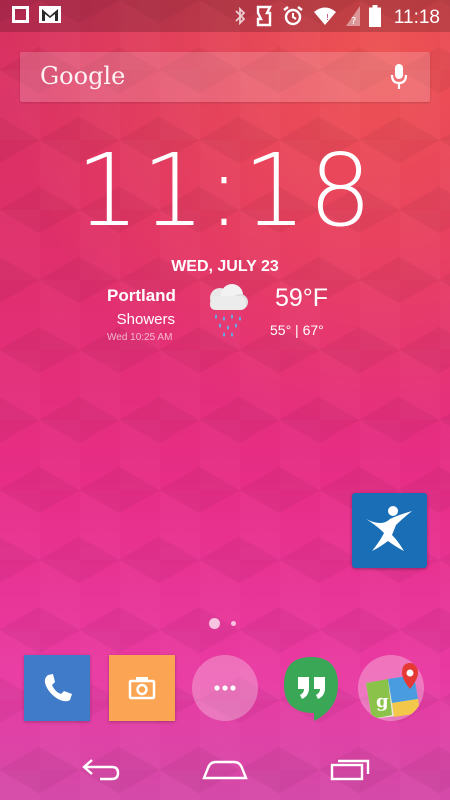 The width and height of the screenshot is (450, 800). What do you see at coordinates (416, 17) in the screenshot?
I see `status-time: 11:18` at bounding box center [416, 17].